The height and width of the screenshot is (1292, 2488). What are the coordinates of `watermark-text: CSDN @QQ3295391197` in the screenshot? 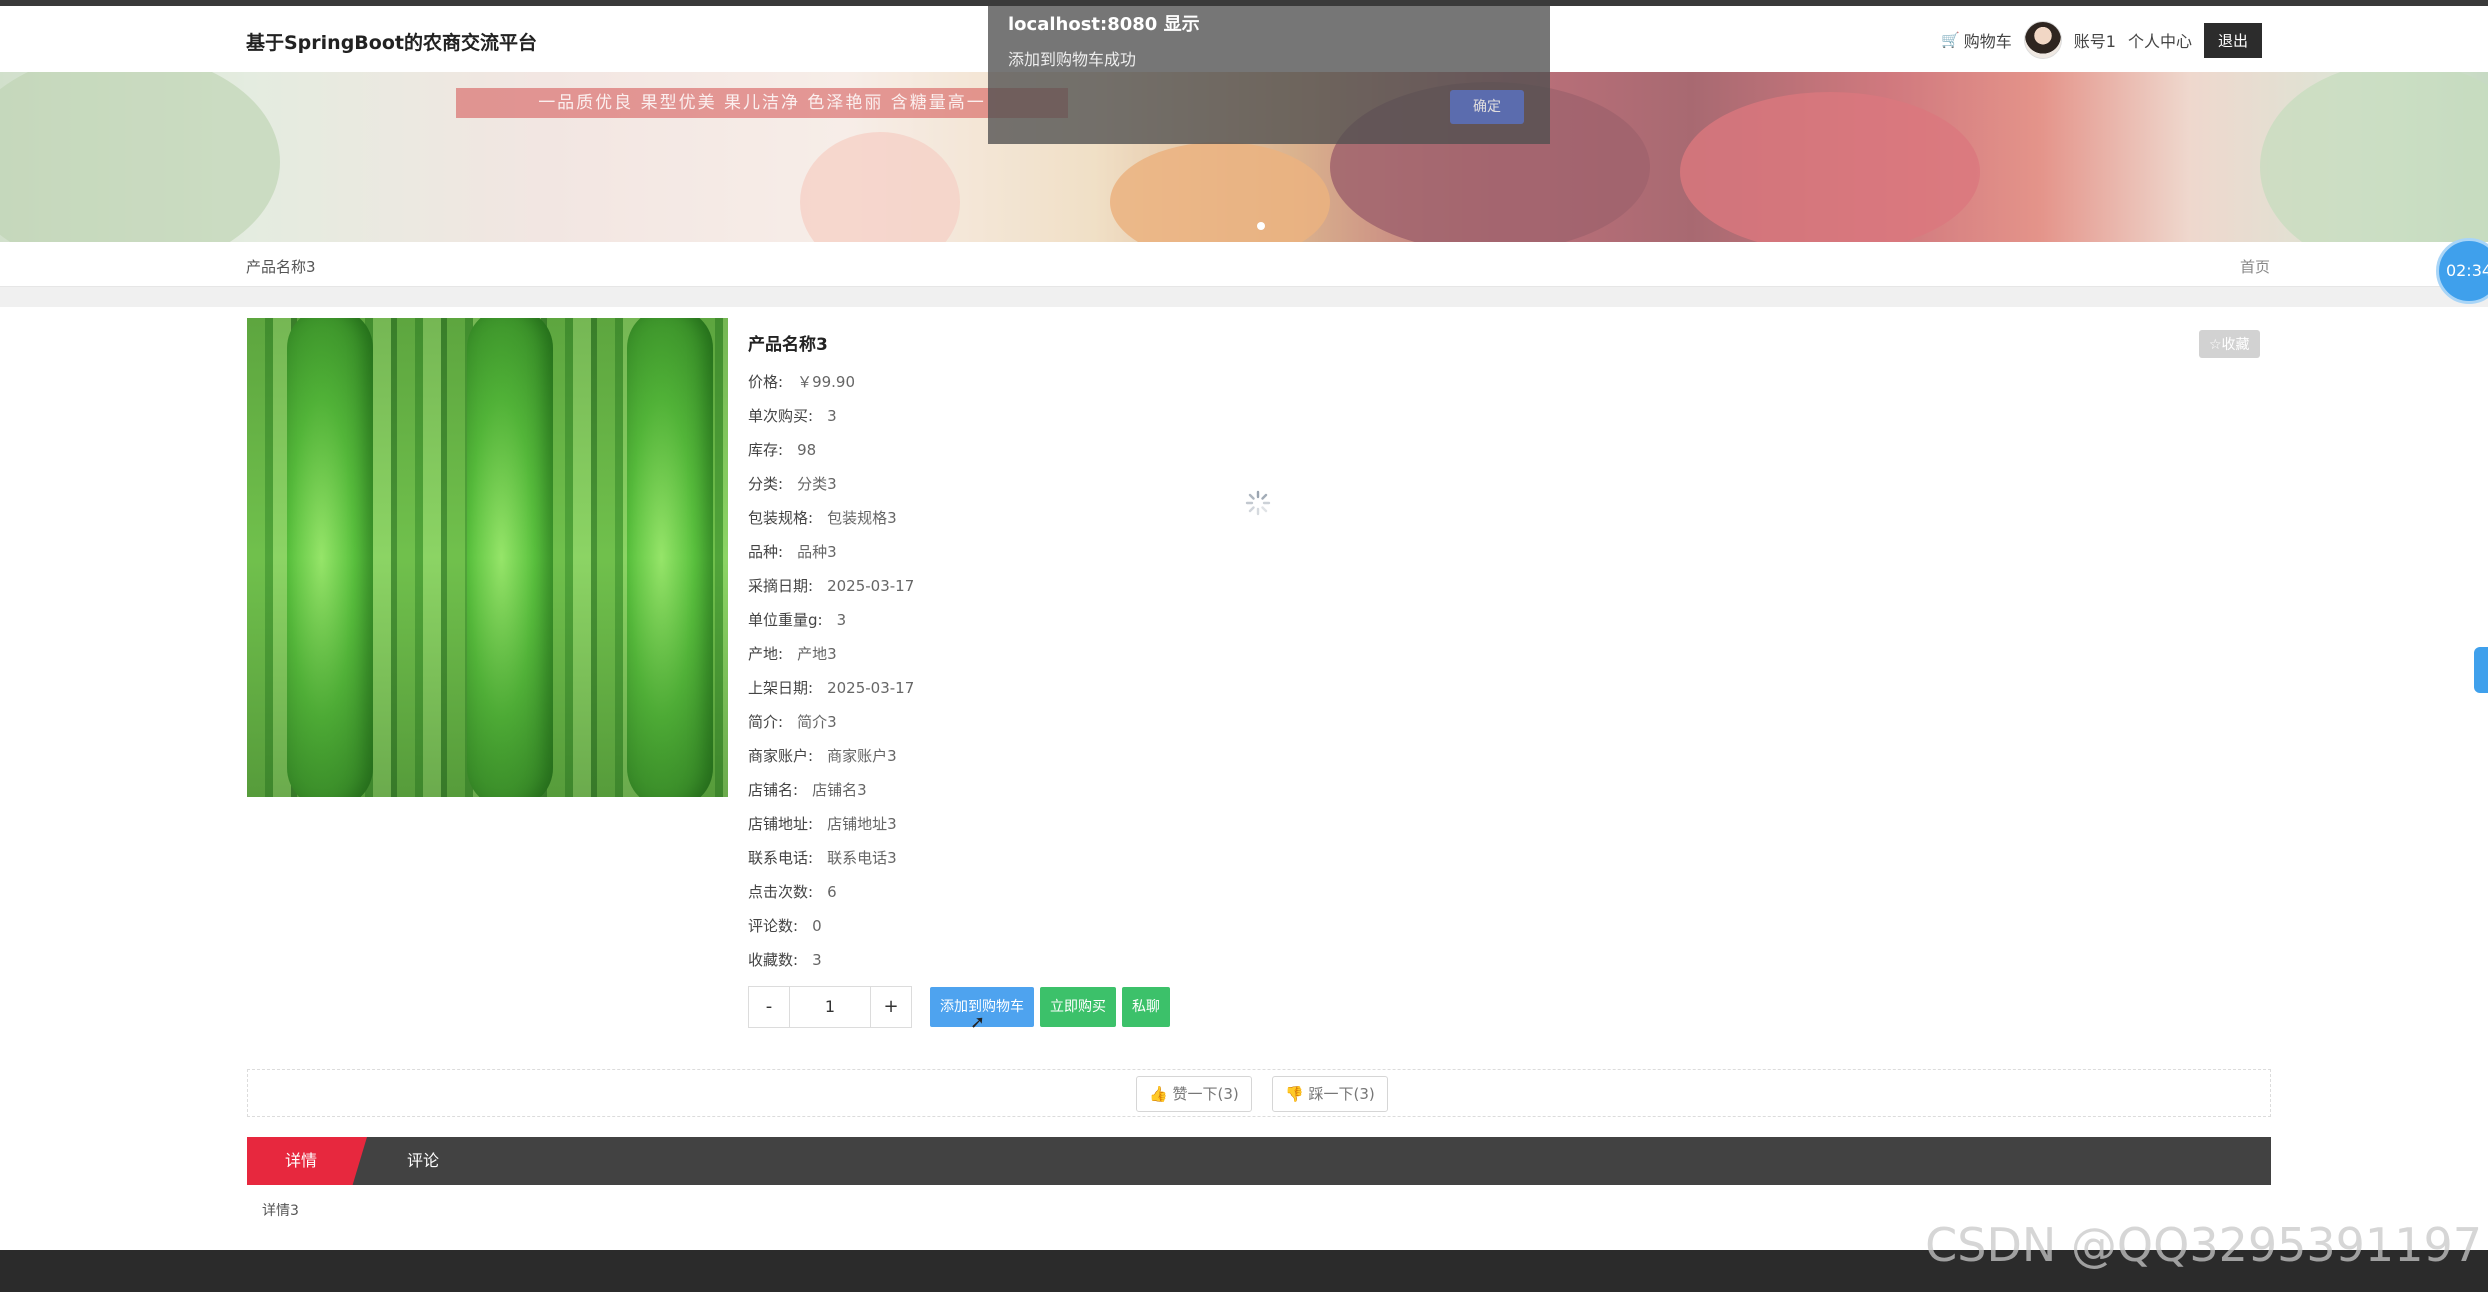 It's located at (2203, 1245).